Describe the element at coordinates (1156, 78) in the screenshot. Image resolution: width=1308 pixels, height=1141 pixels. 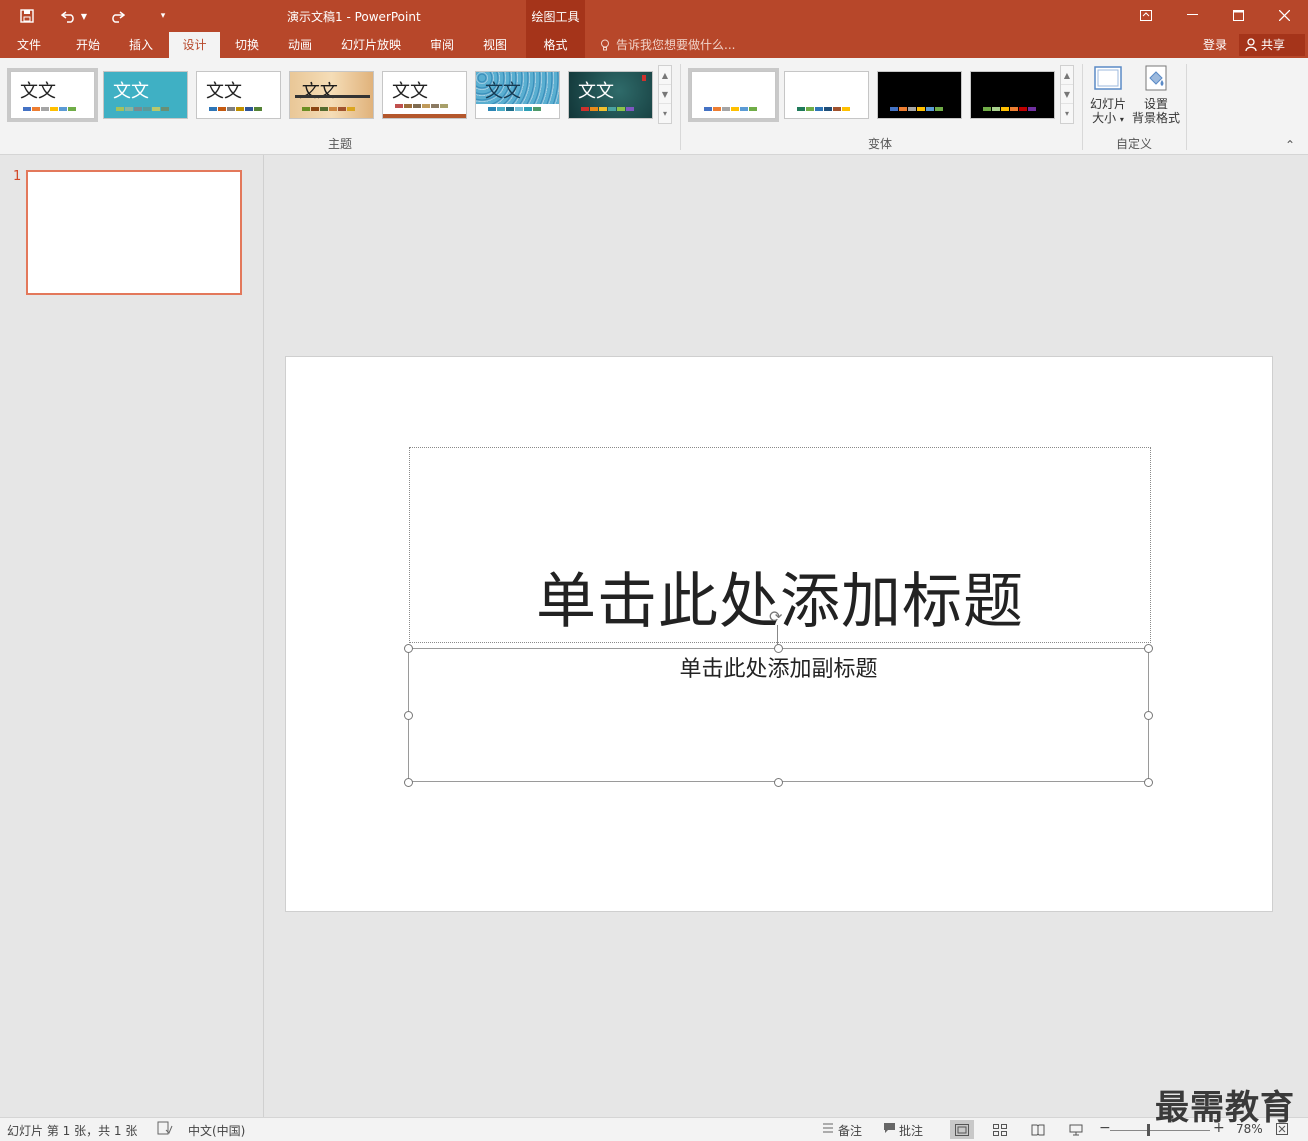
I see `format-background-icon` at that location.